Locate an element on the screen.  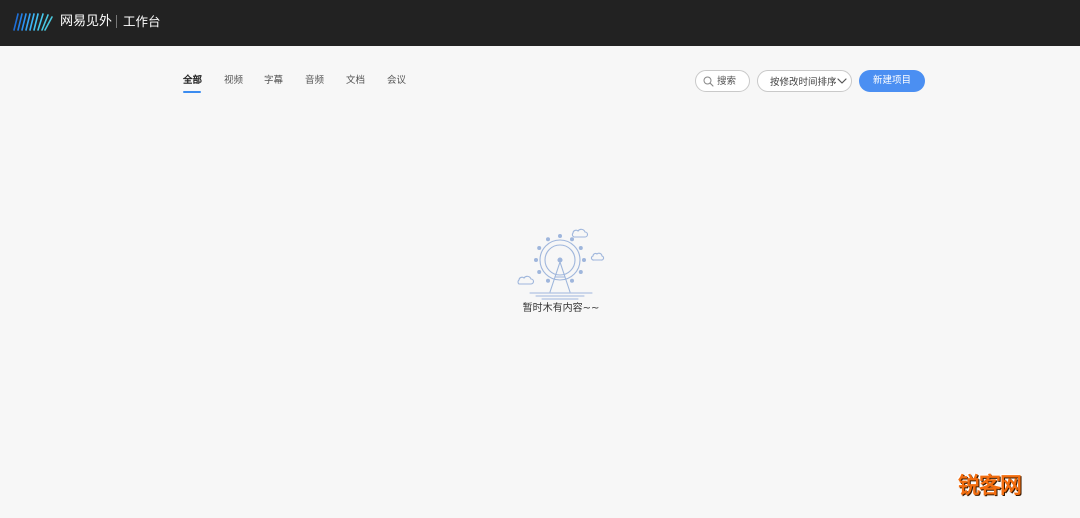
sort-selected-value: 按修改时间排序 is located at coordinates (803, 82).